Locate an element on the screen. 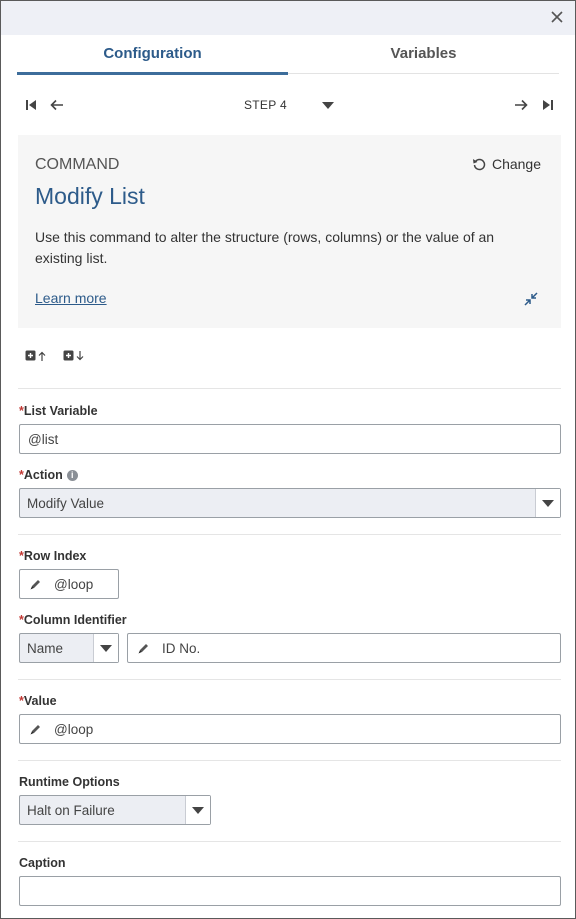  command-title: Modify List is located at coordinates (90, 196).